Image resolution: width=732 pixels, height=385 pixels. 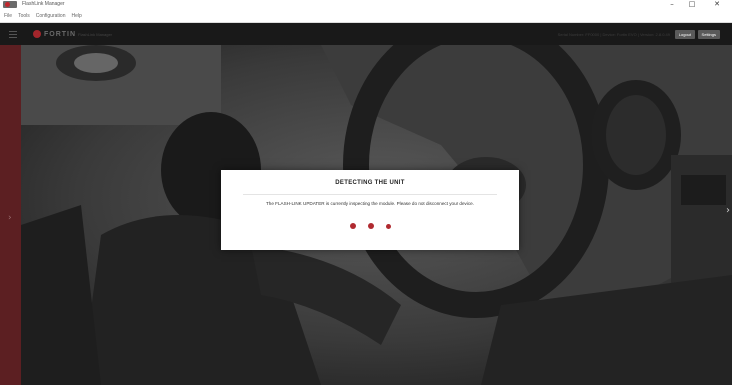 What do you see at coordinates (51, 16) in the screenshot?
I see `menu-configuration: Configuration` at bounding box center [51, 16].